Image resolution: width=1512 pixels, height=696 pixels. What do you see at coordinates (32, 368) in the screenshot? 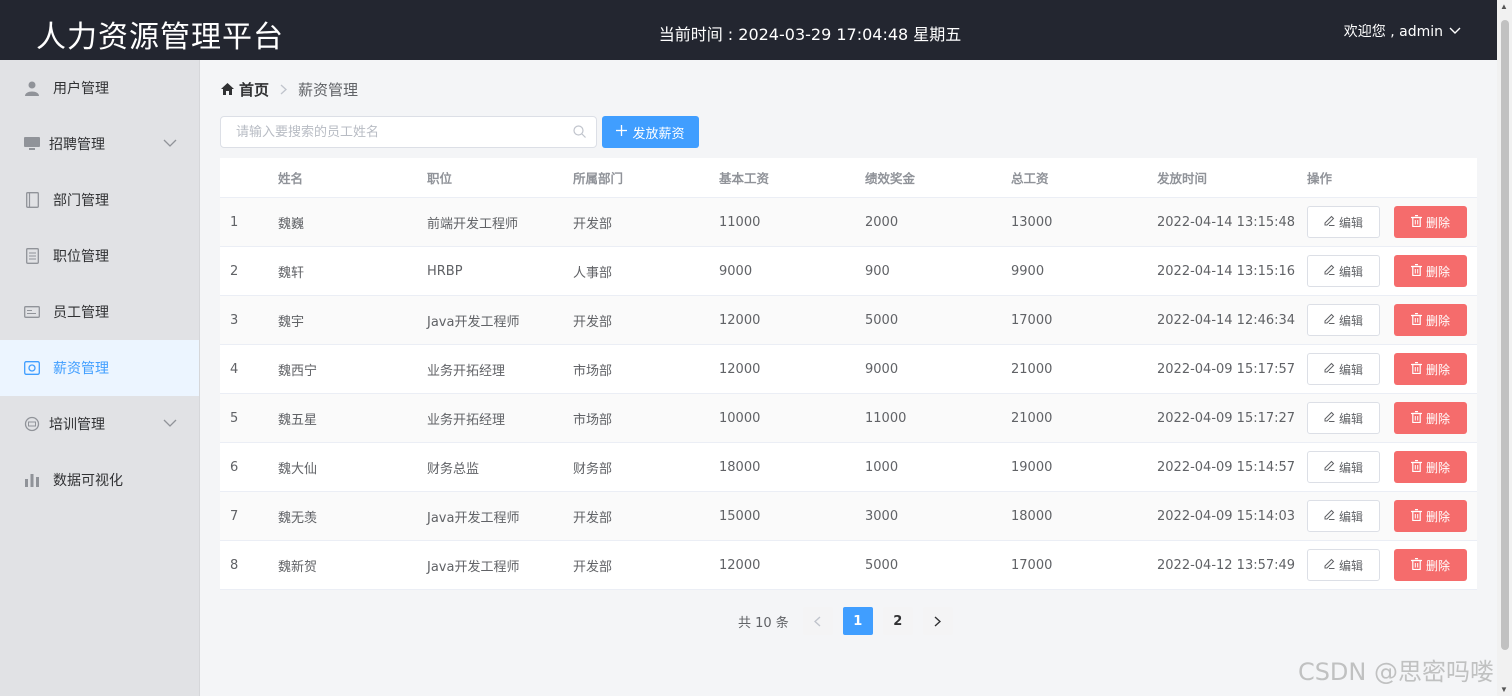
I see `money-icon` at bounding box center [32, 368].